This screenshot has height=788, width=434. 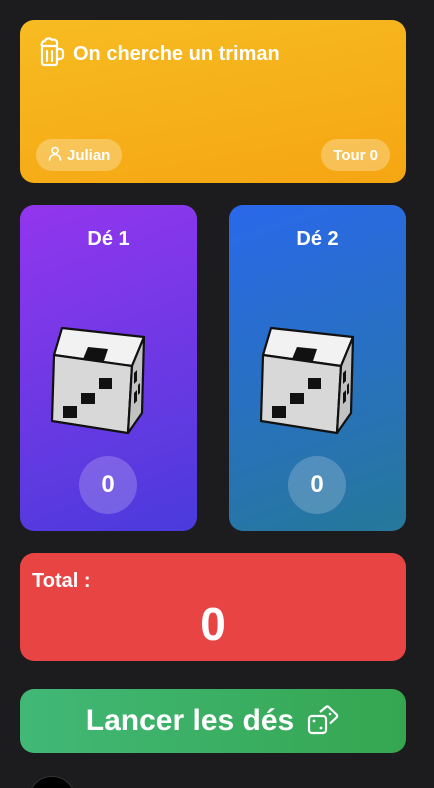 I want to click on turn-badge: Tour 0, so click(x=355, y=155).